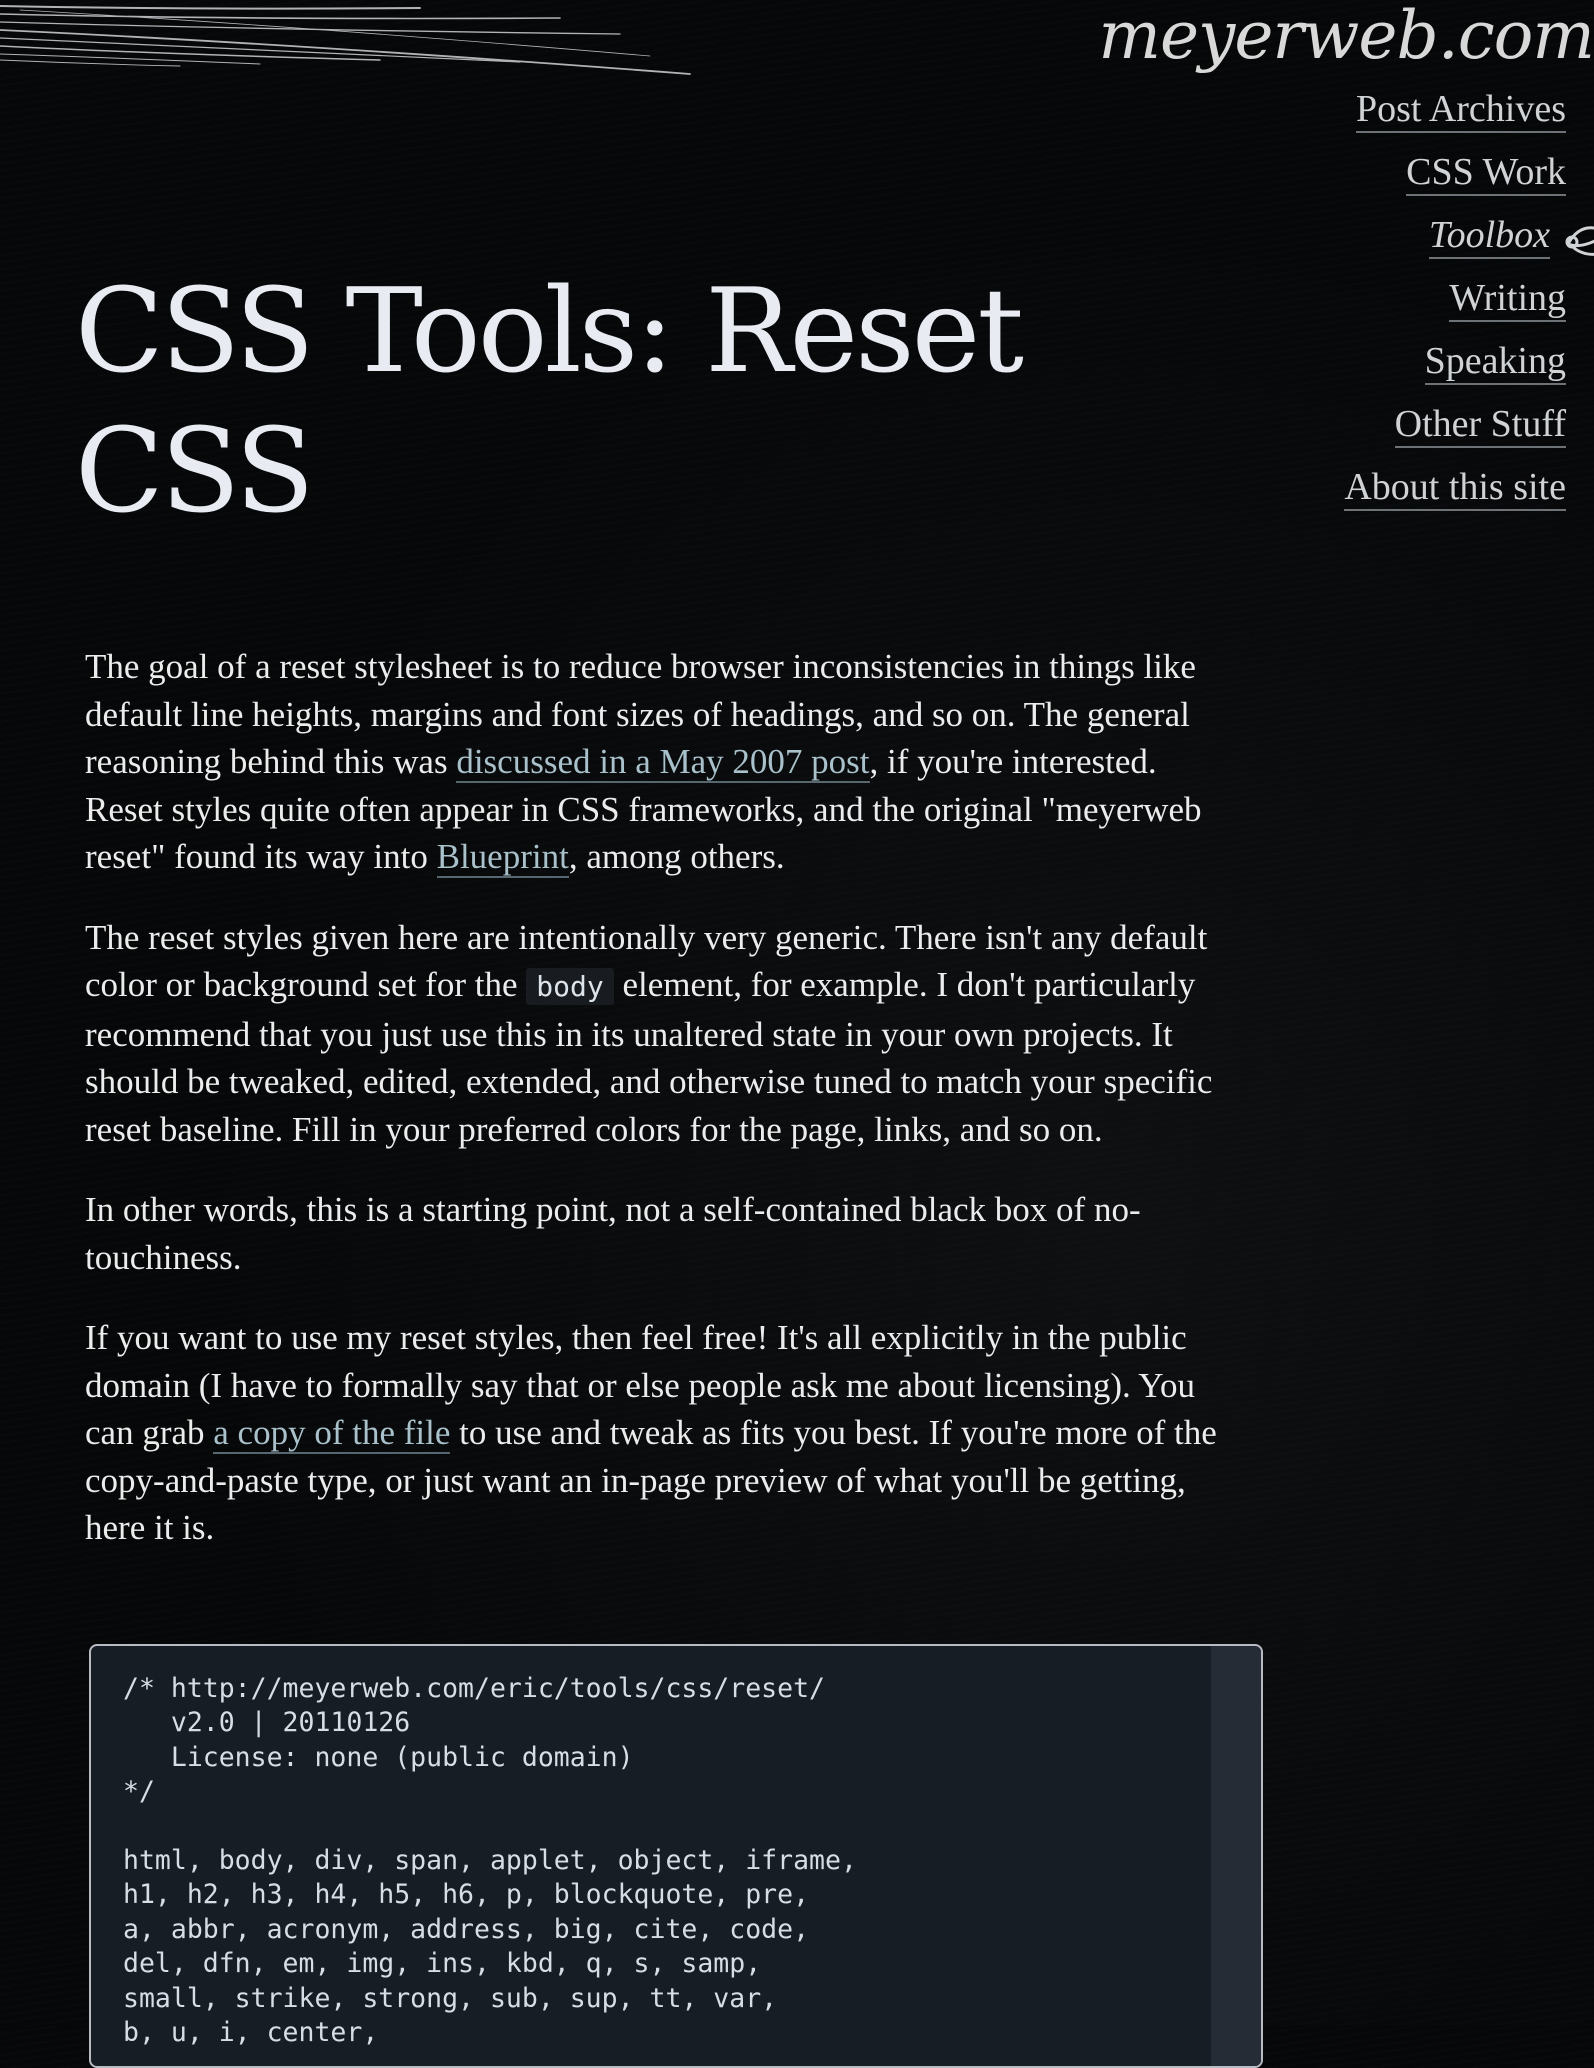 Image resolution: width=1594 pixels, height=2068 pixels. I want to click on nav-link-css-work: CSS Work, so click(1486, 173).